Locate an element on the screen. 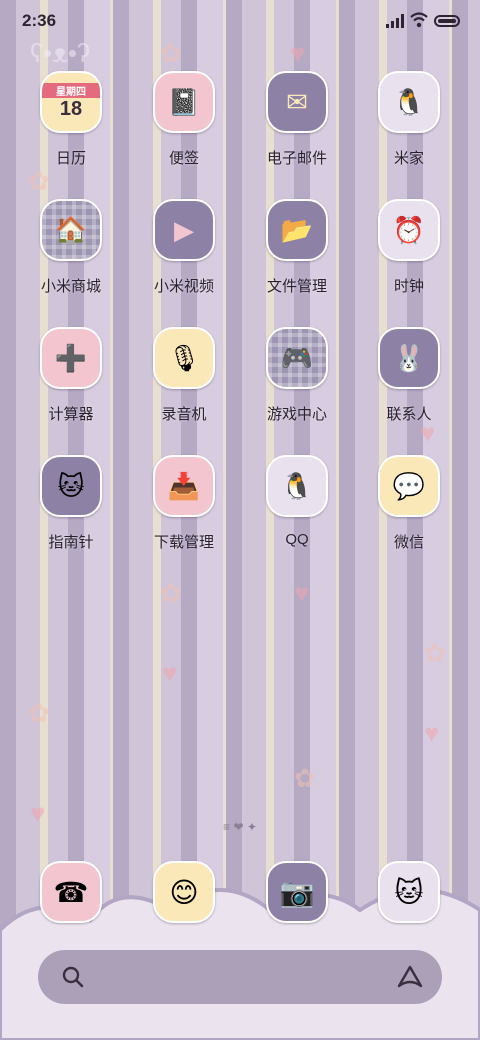  mijia-icon: 🐧 is located at coordinates (409, 102).